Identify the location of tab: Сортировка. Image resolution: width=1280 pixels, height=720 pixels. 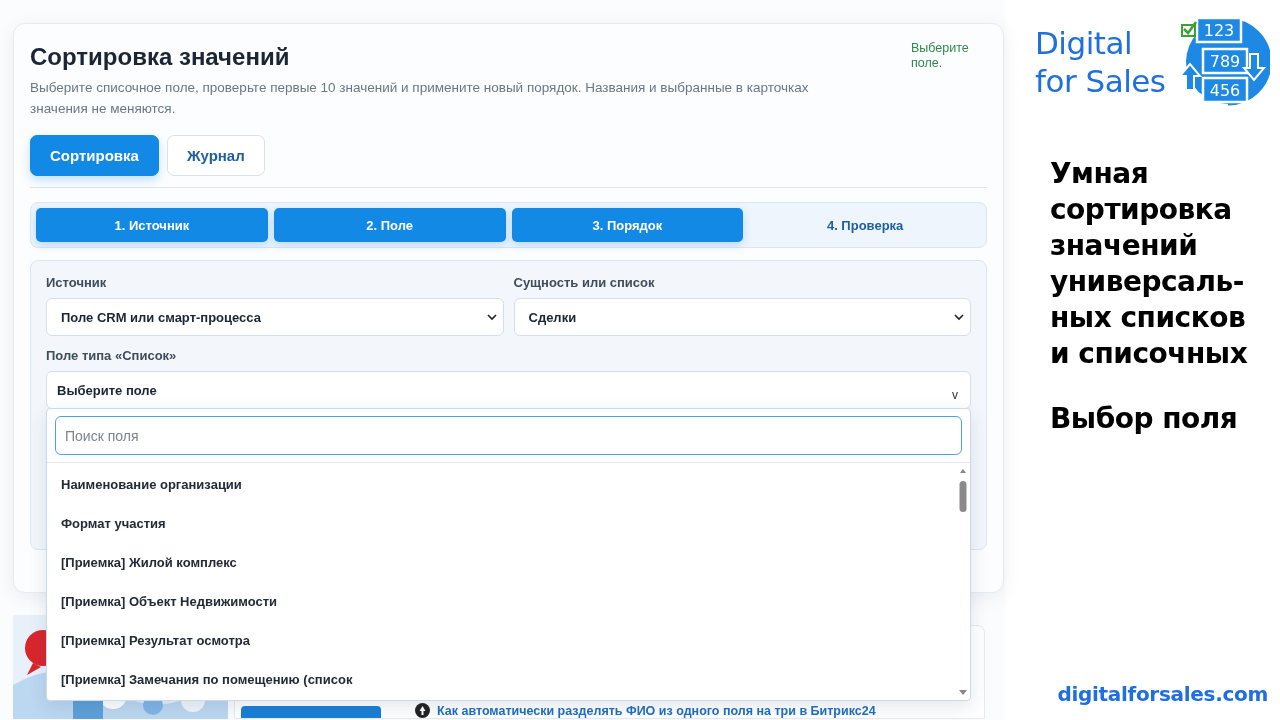
(94, 155).